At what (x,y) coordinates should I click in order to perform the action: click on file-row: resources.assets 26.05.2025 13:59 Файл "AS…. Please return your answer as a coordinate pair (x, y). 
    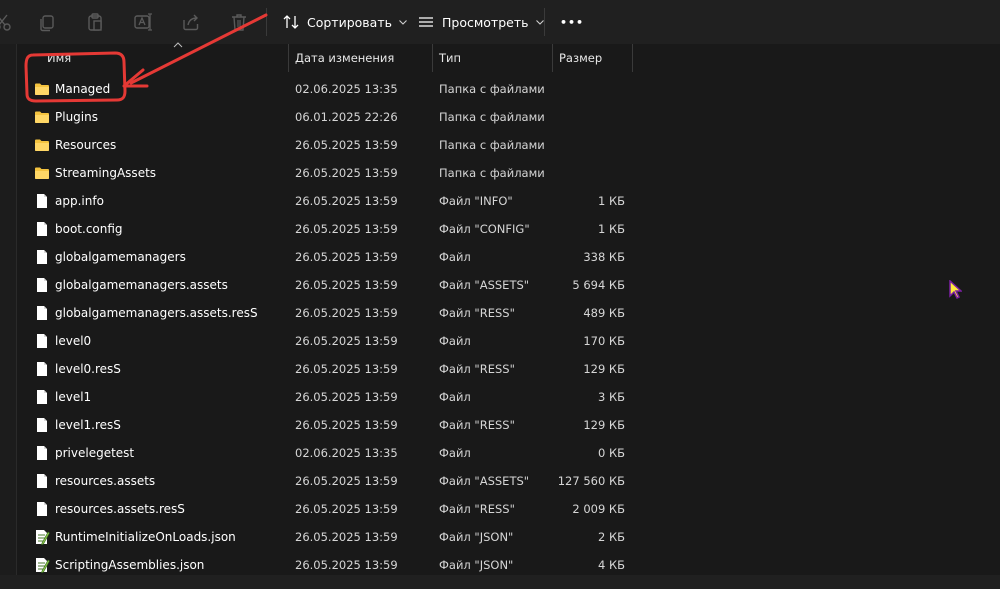
    Looking at the image, I should click on (326, 481).